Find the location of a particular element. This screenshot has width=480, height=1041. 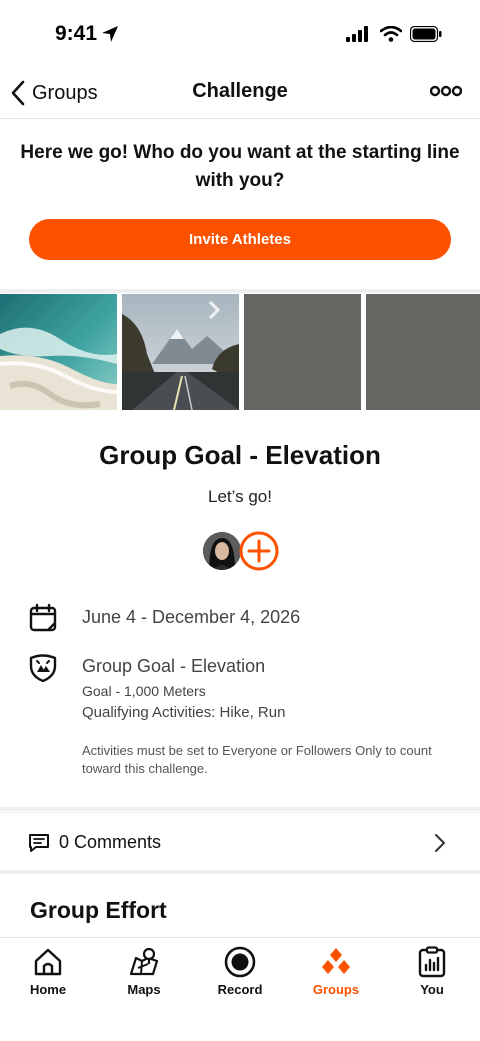

challenge-date-range: June 4 - December 4, 2026 is located at coordinates (191, 617).